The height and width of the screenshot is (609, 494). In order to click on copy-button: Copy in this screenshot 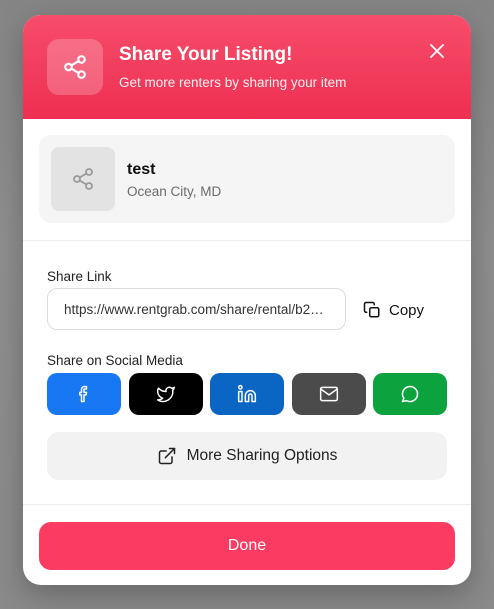, I will do `click(393, 310)`.